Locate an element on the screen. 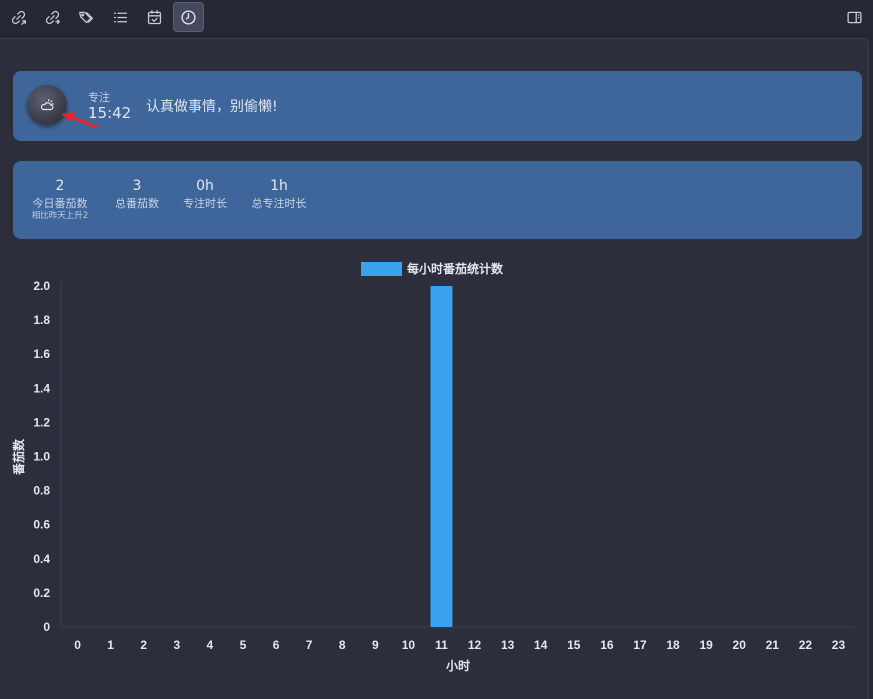 Image resolution: width=873 pixels, height=699 pixels. x-tick-label: 2 is located at coordinates (143, 645).